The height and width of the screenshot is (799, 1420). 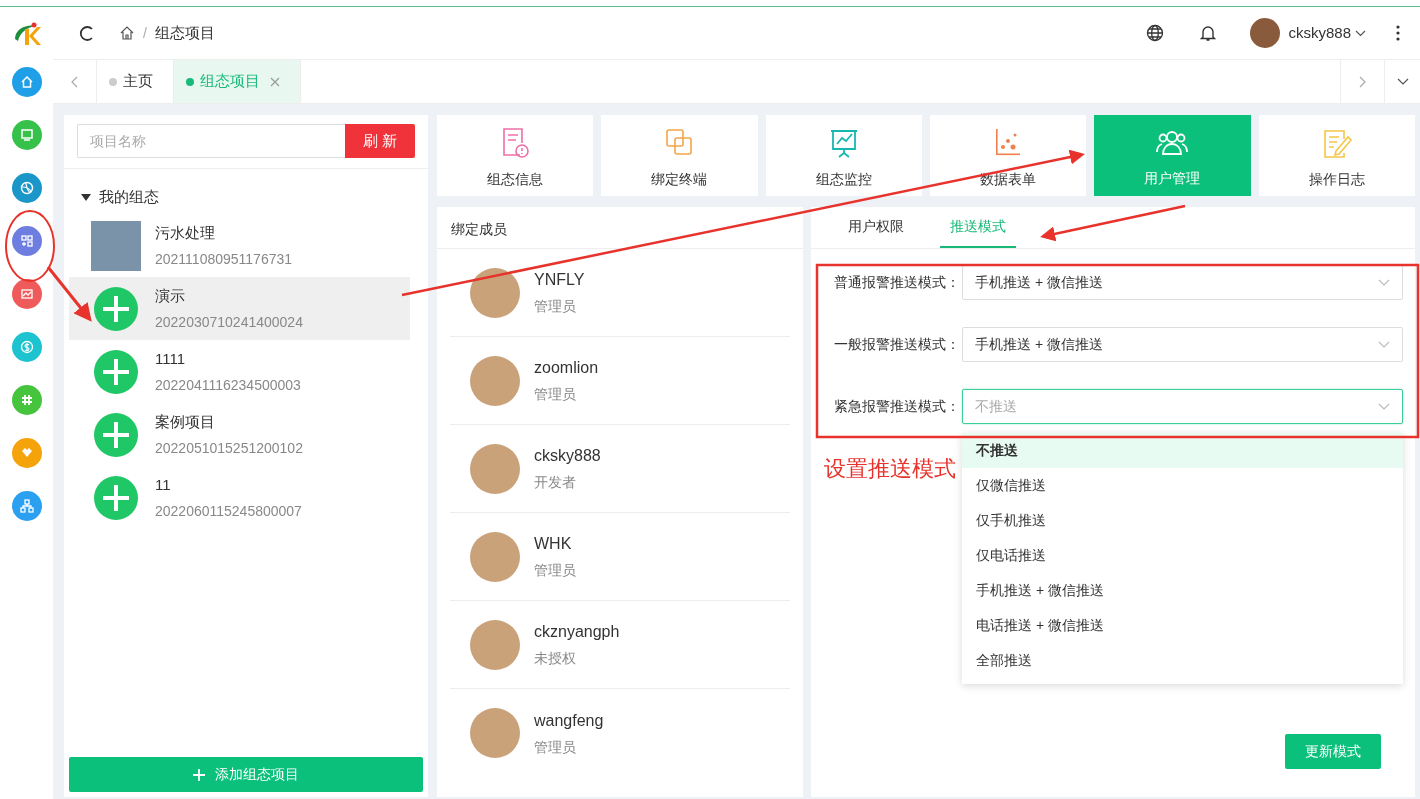 I want to click on project-item: 1111 2022041116234500003, so click(x=239, y=371).